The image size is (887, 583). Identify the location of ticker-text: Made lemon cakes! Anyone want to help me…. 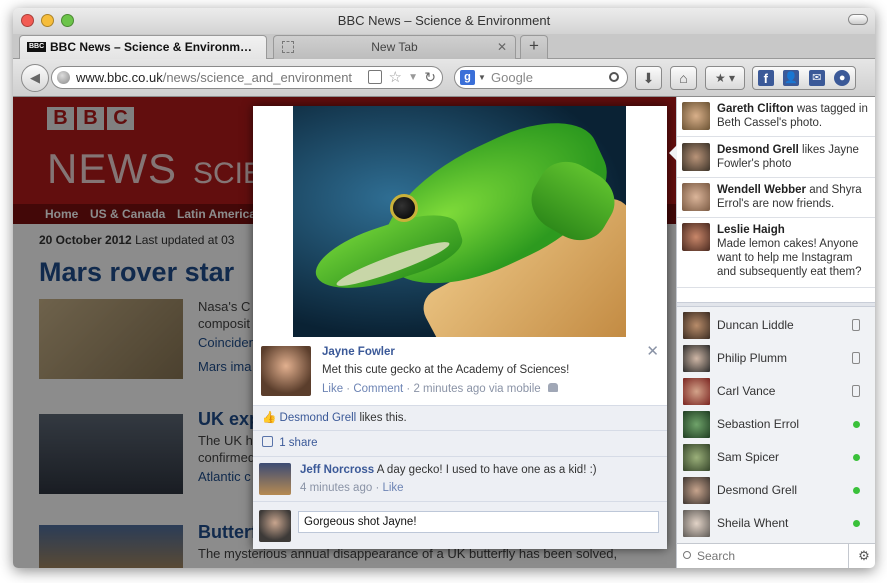
(789, 258).